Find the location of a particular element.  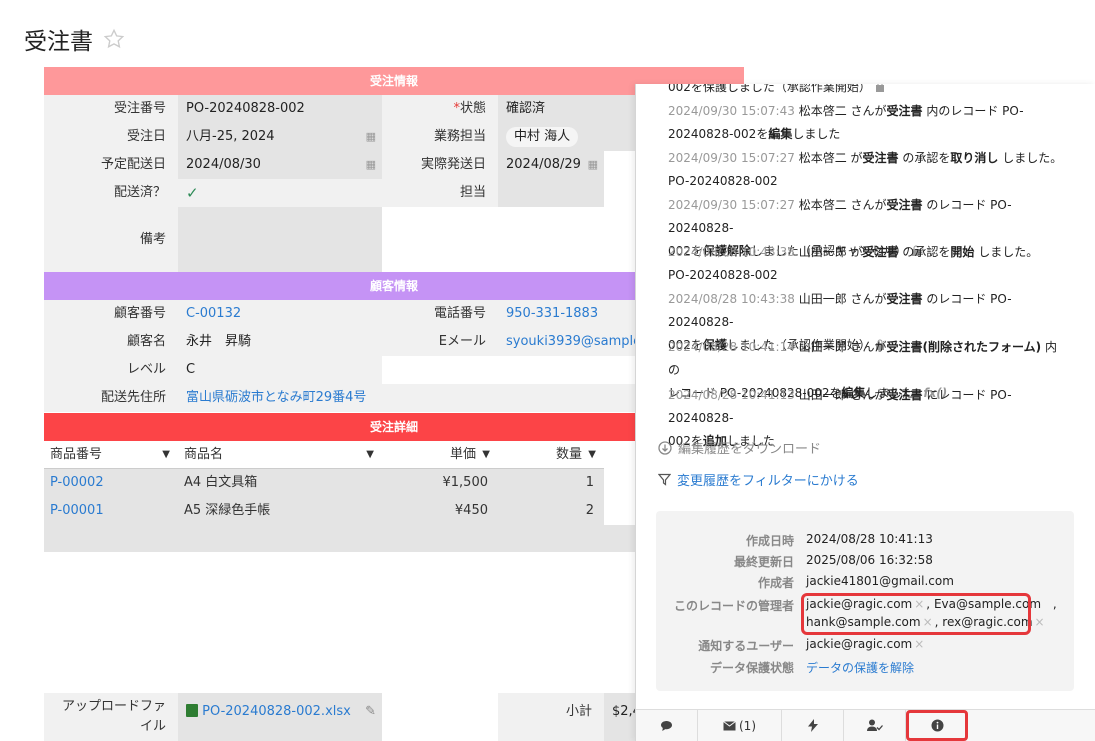

assignee-label: 担当 is located at coordinates (440, 193).